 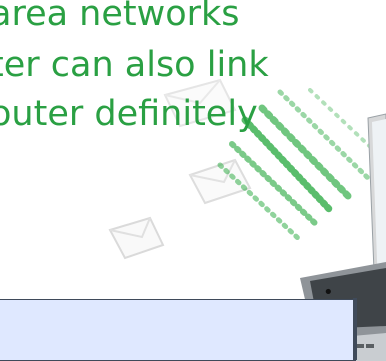 I want to click on text-line-2: ter can also link, so click(x=134, y=65).